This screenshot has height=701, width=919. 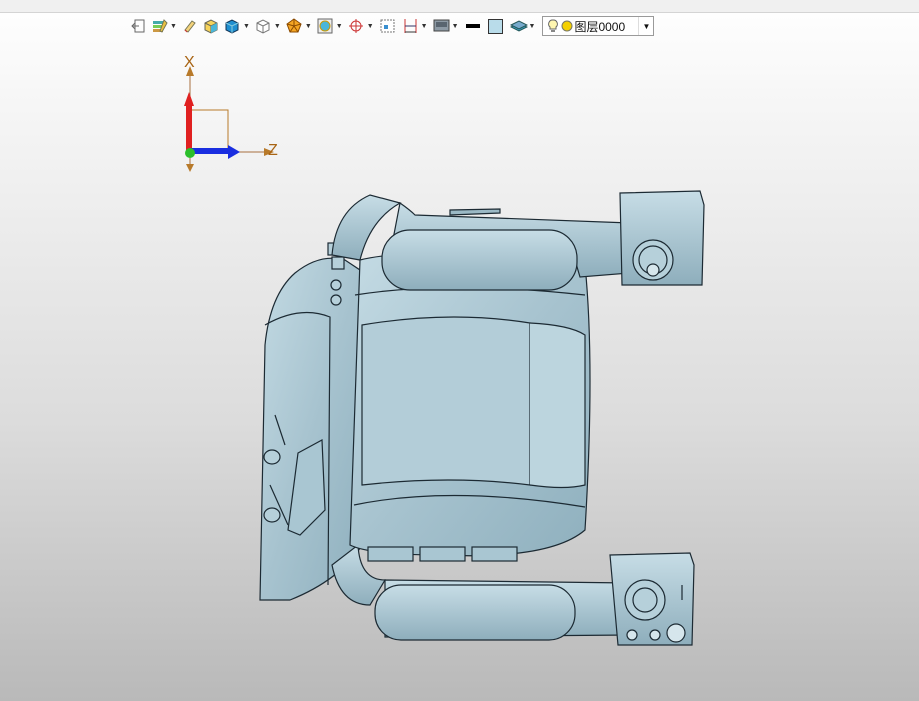 I want to click on frame-button: ▼, so click(x=330, y=26).